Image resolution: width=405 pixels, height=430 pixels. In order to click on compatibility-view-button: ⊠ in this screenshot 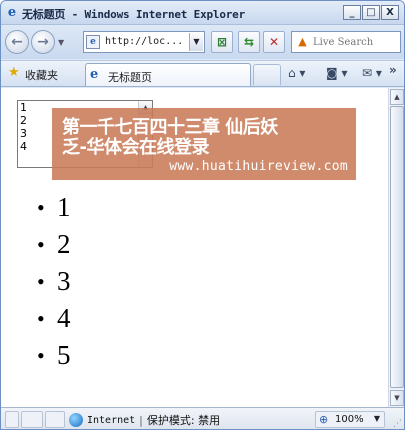, I will do `click(222, 42)`.